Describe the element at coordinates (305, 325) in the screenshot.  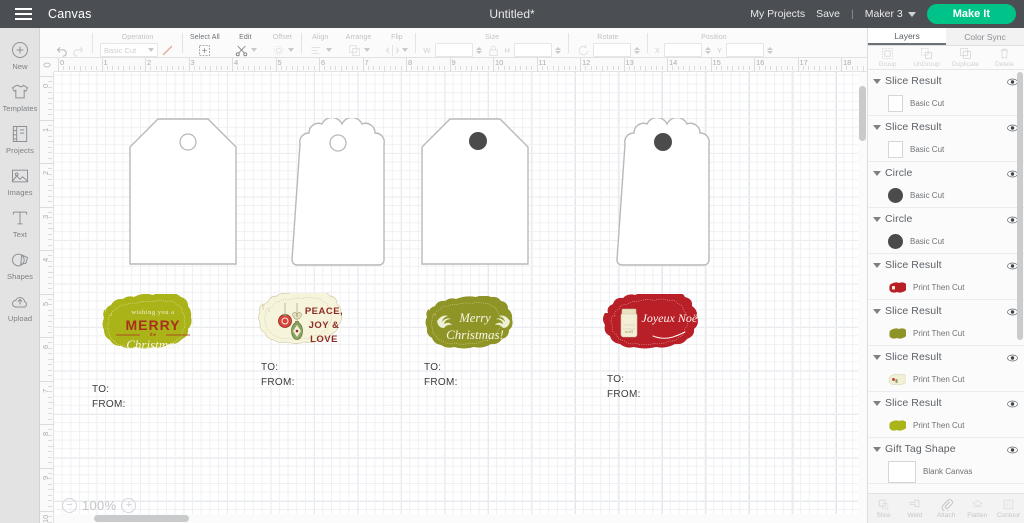
I see `peace-joy-love-cream-label: PEACE, JOY & LOVE` at that location.